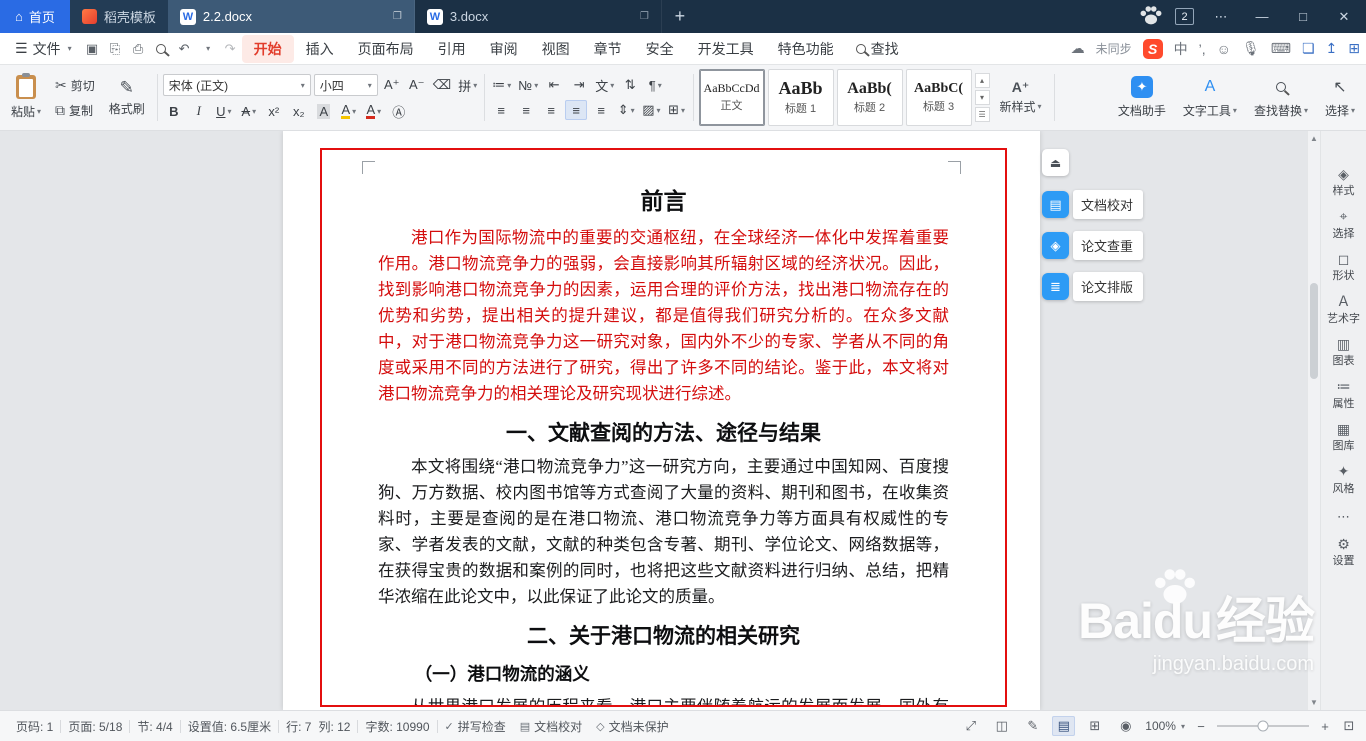  I want to click on zoom-slider, so click(1263, 726).